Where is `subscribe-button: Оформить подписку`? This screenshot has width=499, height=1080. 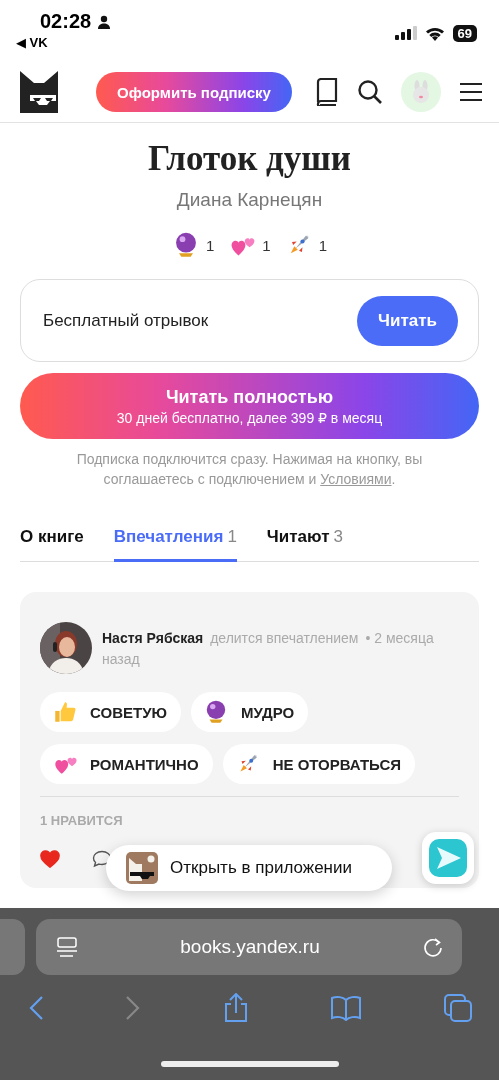 subscribe-button: Оформить подписку is located at coordinates (194, 92).